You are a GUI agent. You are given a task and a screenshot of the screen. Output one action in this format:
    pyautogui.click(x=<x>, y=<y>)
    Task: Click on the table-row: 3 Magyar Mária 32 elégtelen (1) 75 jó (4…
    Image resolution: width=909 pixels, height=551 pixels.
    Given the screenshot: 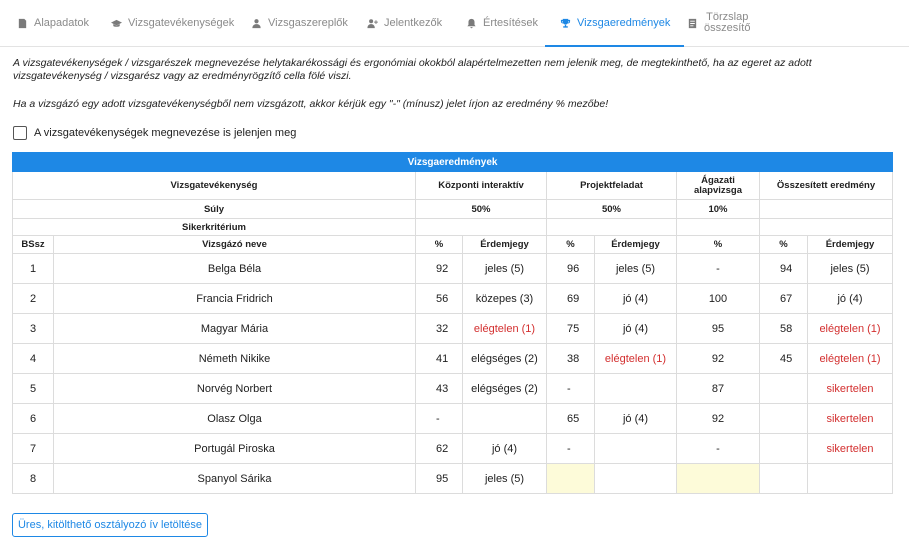 What is the action you would take?
    pyautogui.click(x=453, y=328)
    